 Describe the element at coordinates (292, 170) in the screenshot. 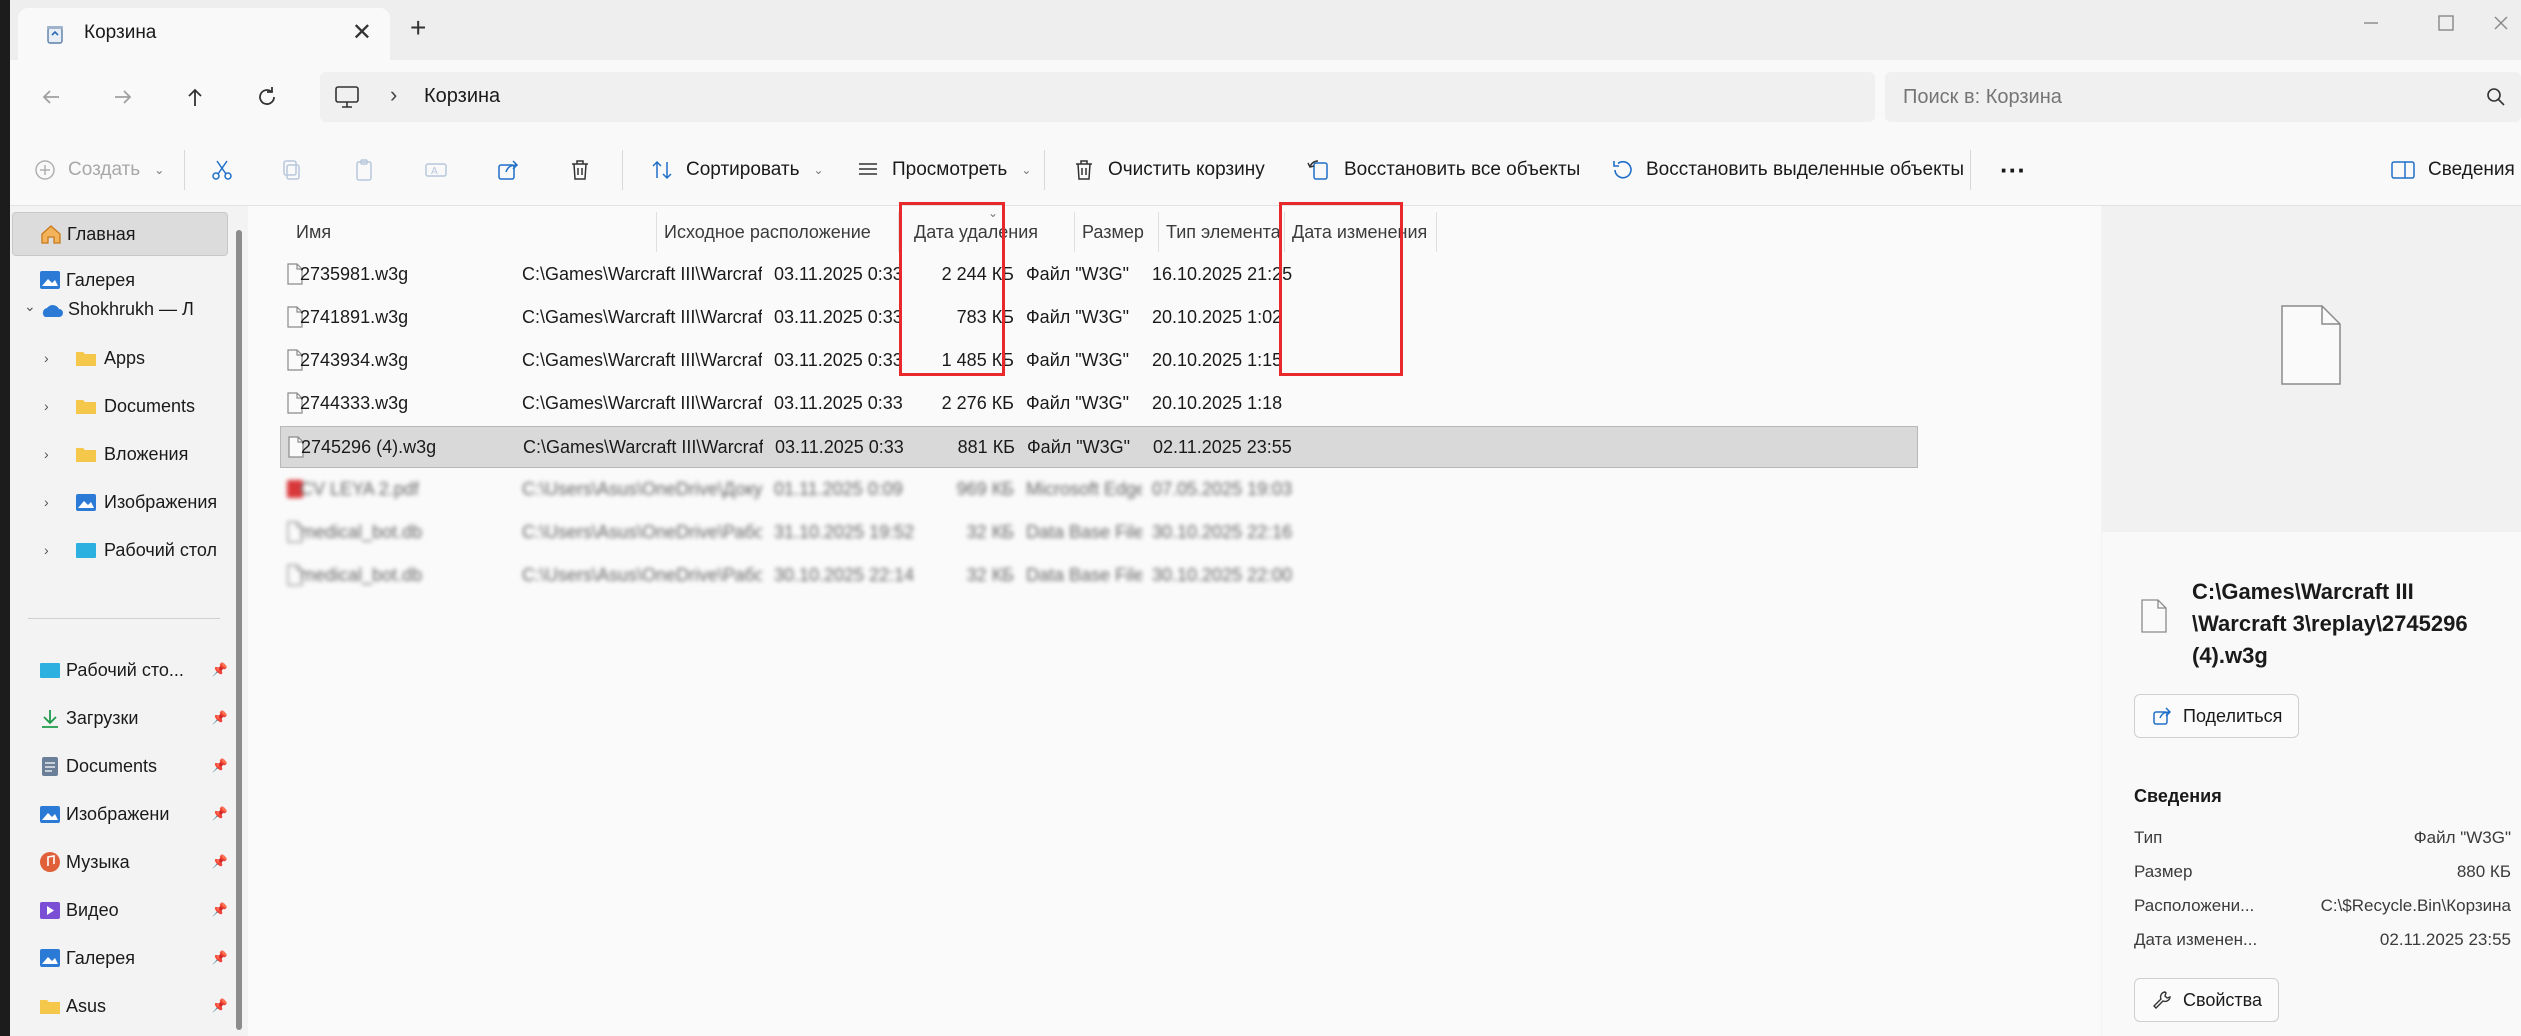

I see `copy-button` at that location.